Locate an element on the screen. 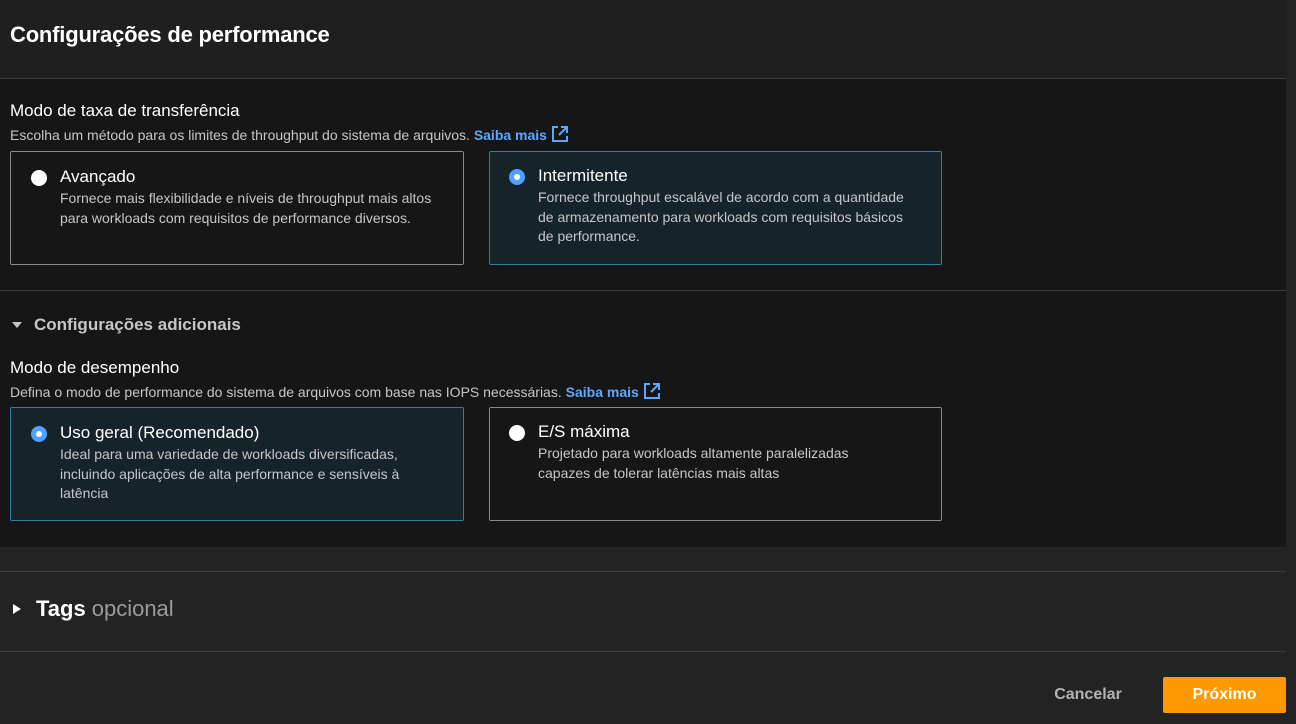  option-title: E/S máxima is located at coordinates (584, 431).